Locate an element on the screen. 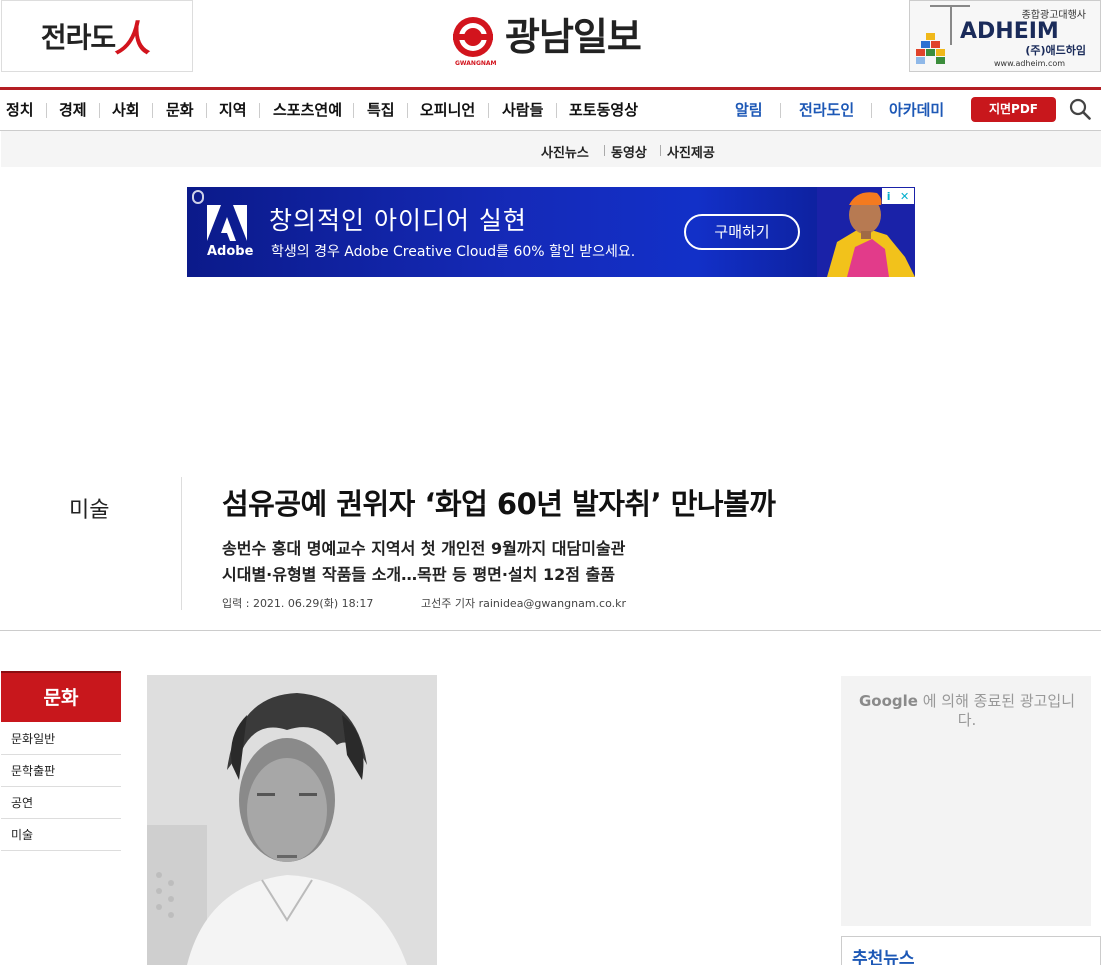  article-title: 섬유공예 권위자 ‘화업 60년 발자취’ 만나볼까 is located at coordinates (499, 504).